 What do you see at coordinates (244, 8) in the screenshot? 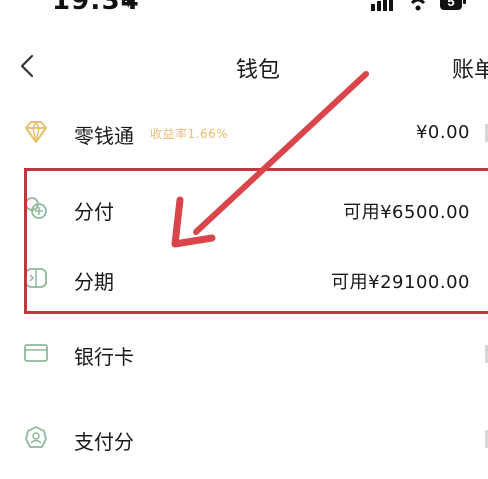
I see `status-bar: 19:34 5` at bounding box center [244, 8].